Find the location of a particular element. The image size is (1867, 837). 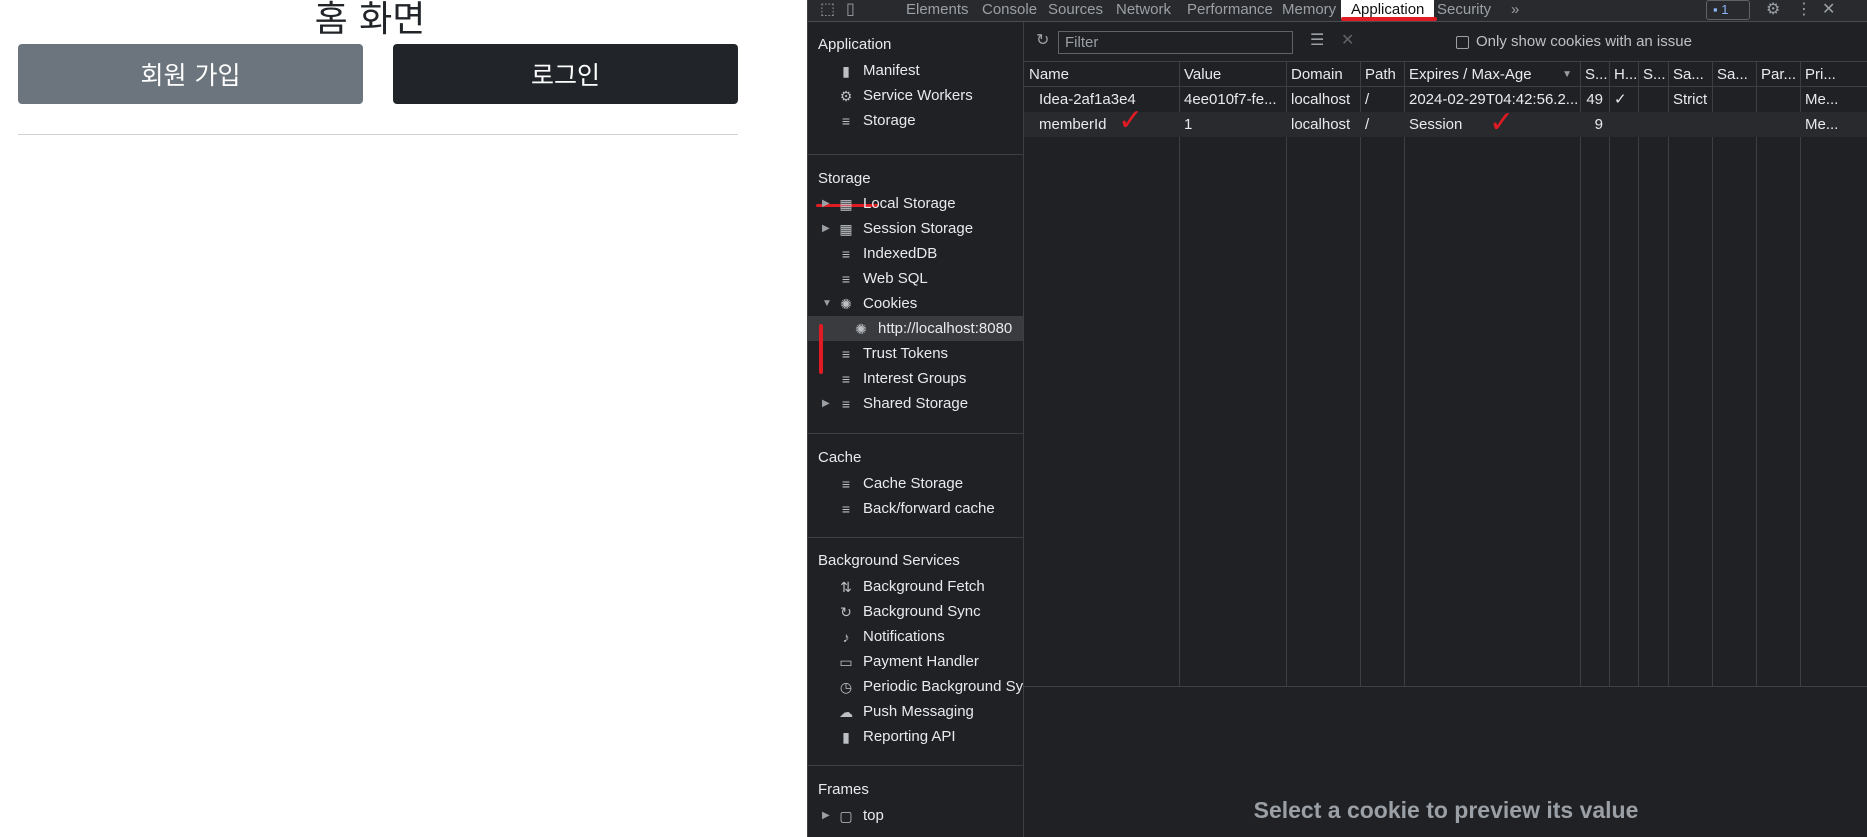

tab-security: Security is located at coordinates (1464, 11).